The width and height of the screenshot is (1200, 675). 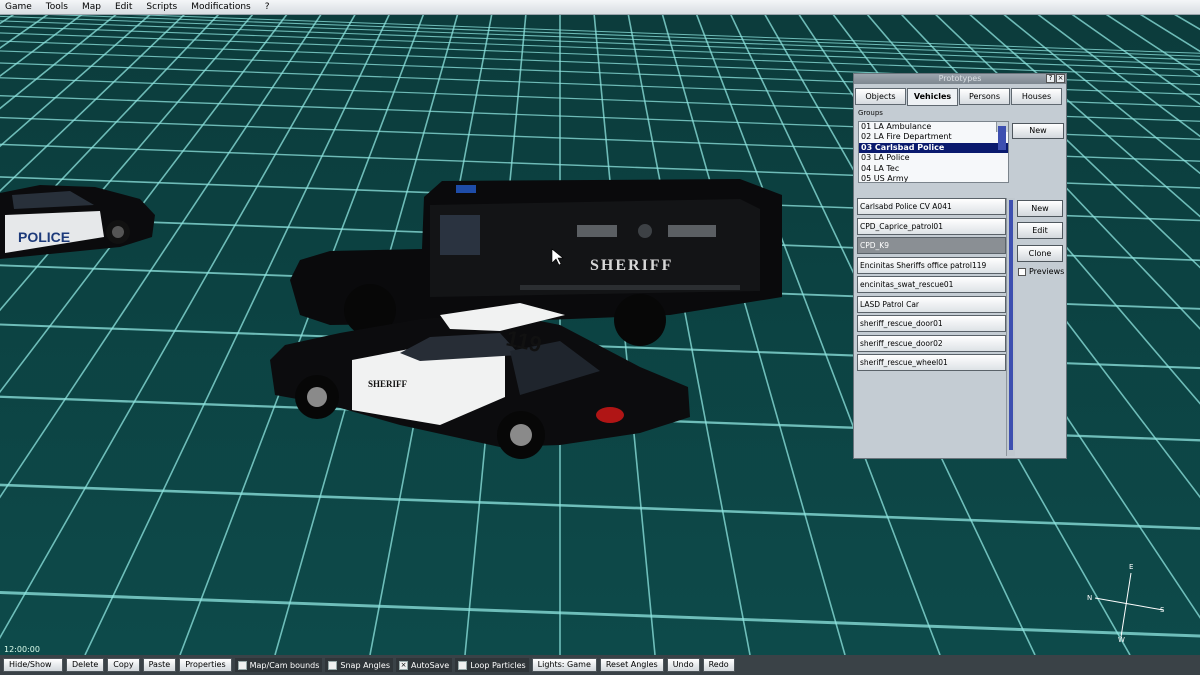 I want to click on snap-angles-checkbox: Snap Angles, so click(x=359, y=665).